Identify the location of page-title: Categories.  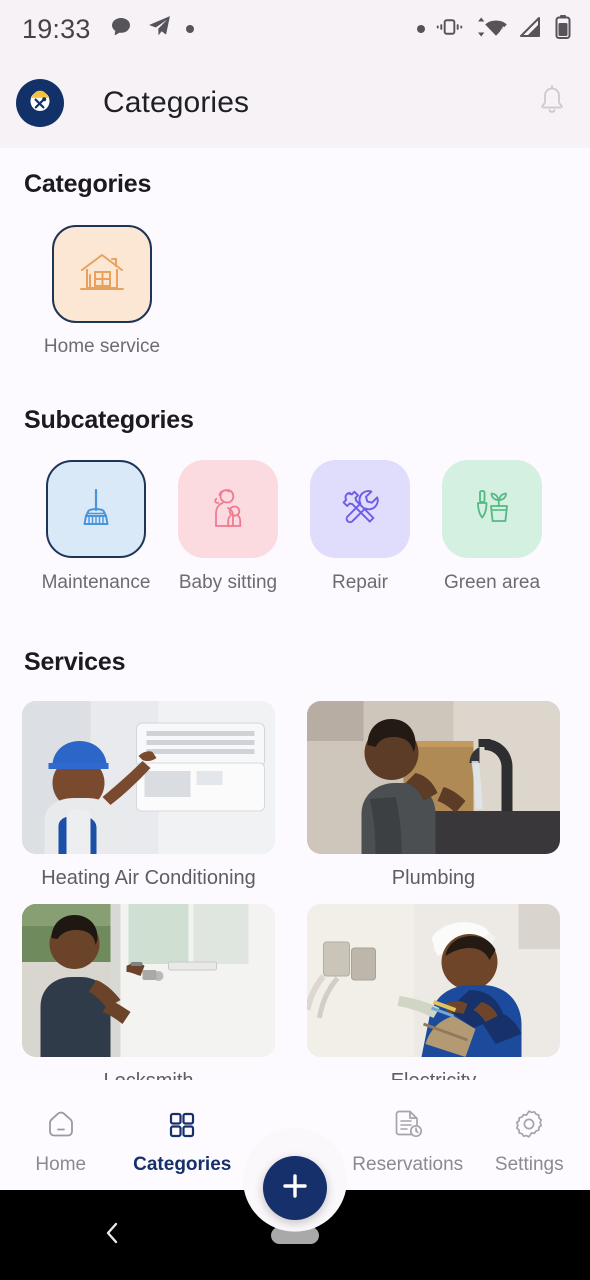
(176, 102).